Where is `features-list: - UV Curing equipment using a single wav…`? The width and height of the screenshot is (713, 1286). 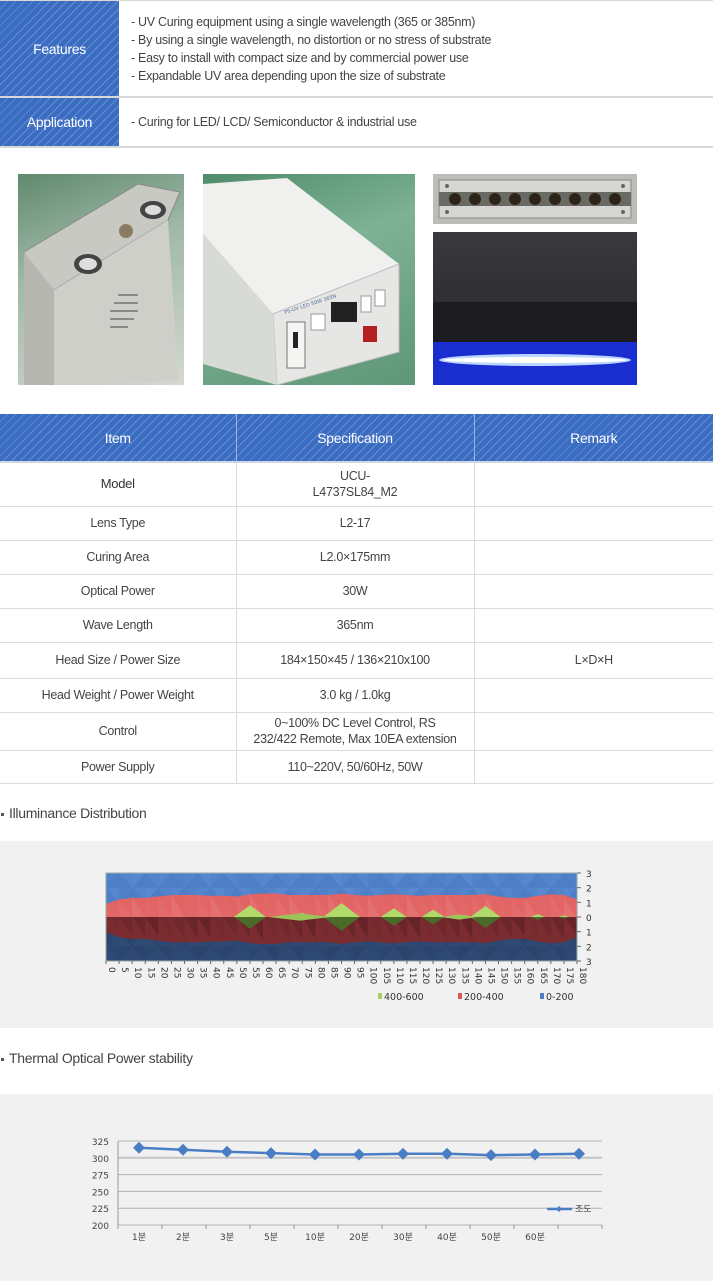
features-list: - UV Curing equipment using a single wav… is located at coordinates (416, 48).